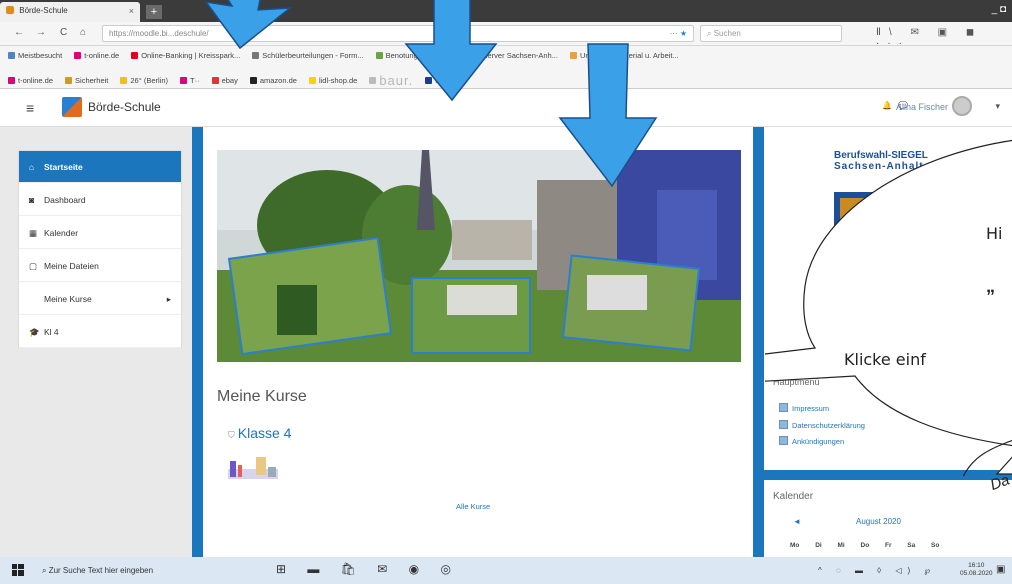 Image resolution: width=1012 pixels, height=584 pixels. I want to click on search-placeholder: Suchen, so click(727, 33).